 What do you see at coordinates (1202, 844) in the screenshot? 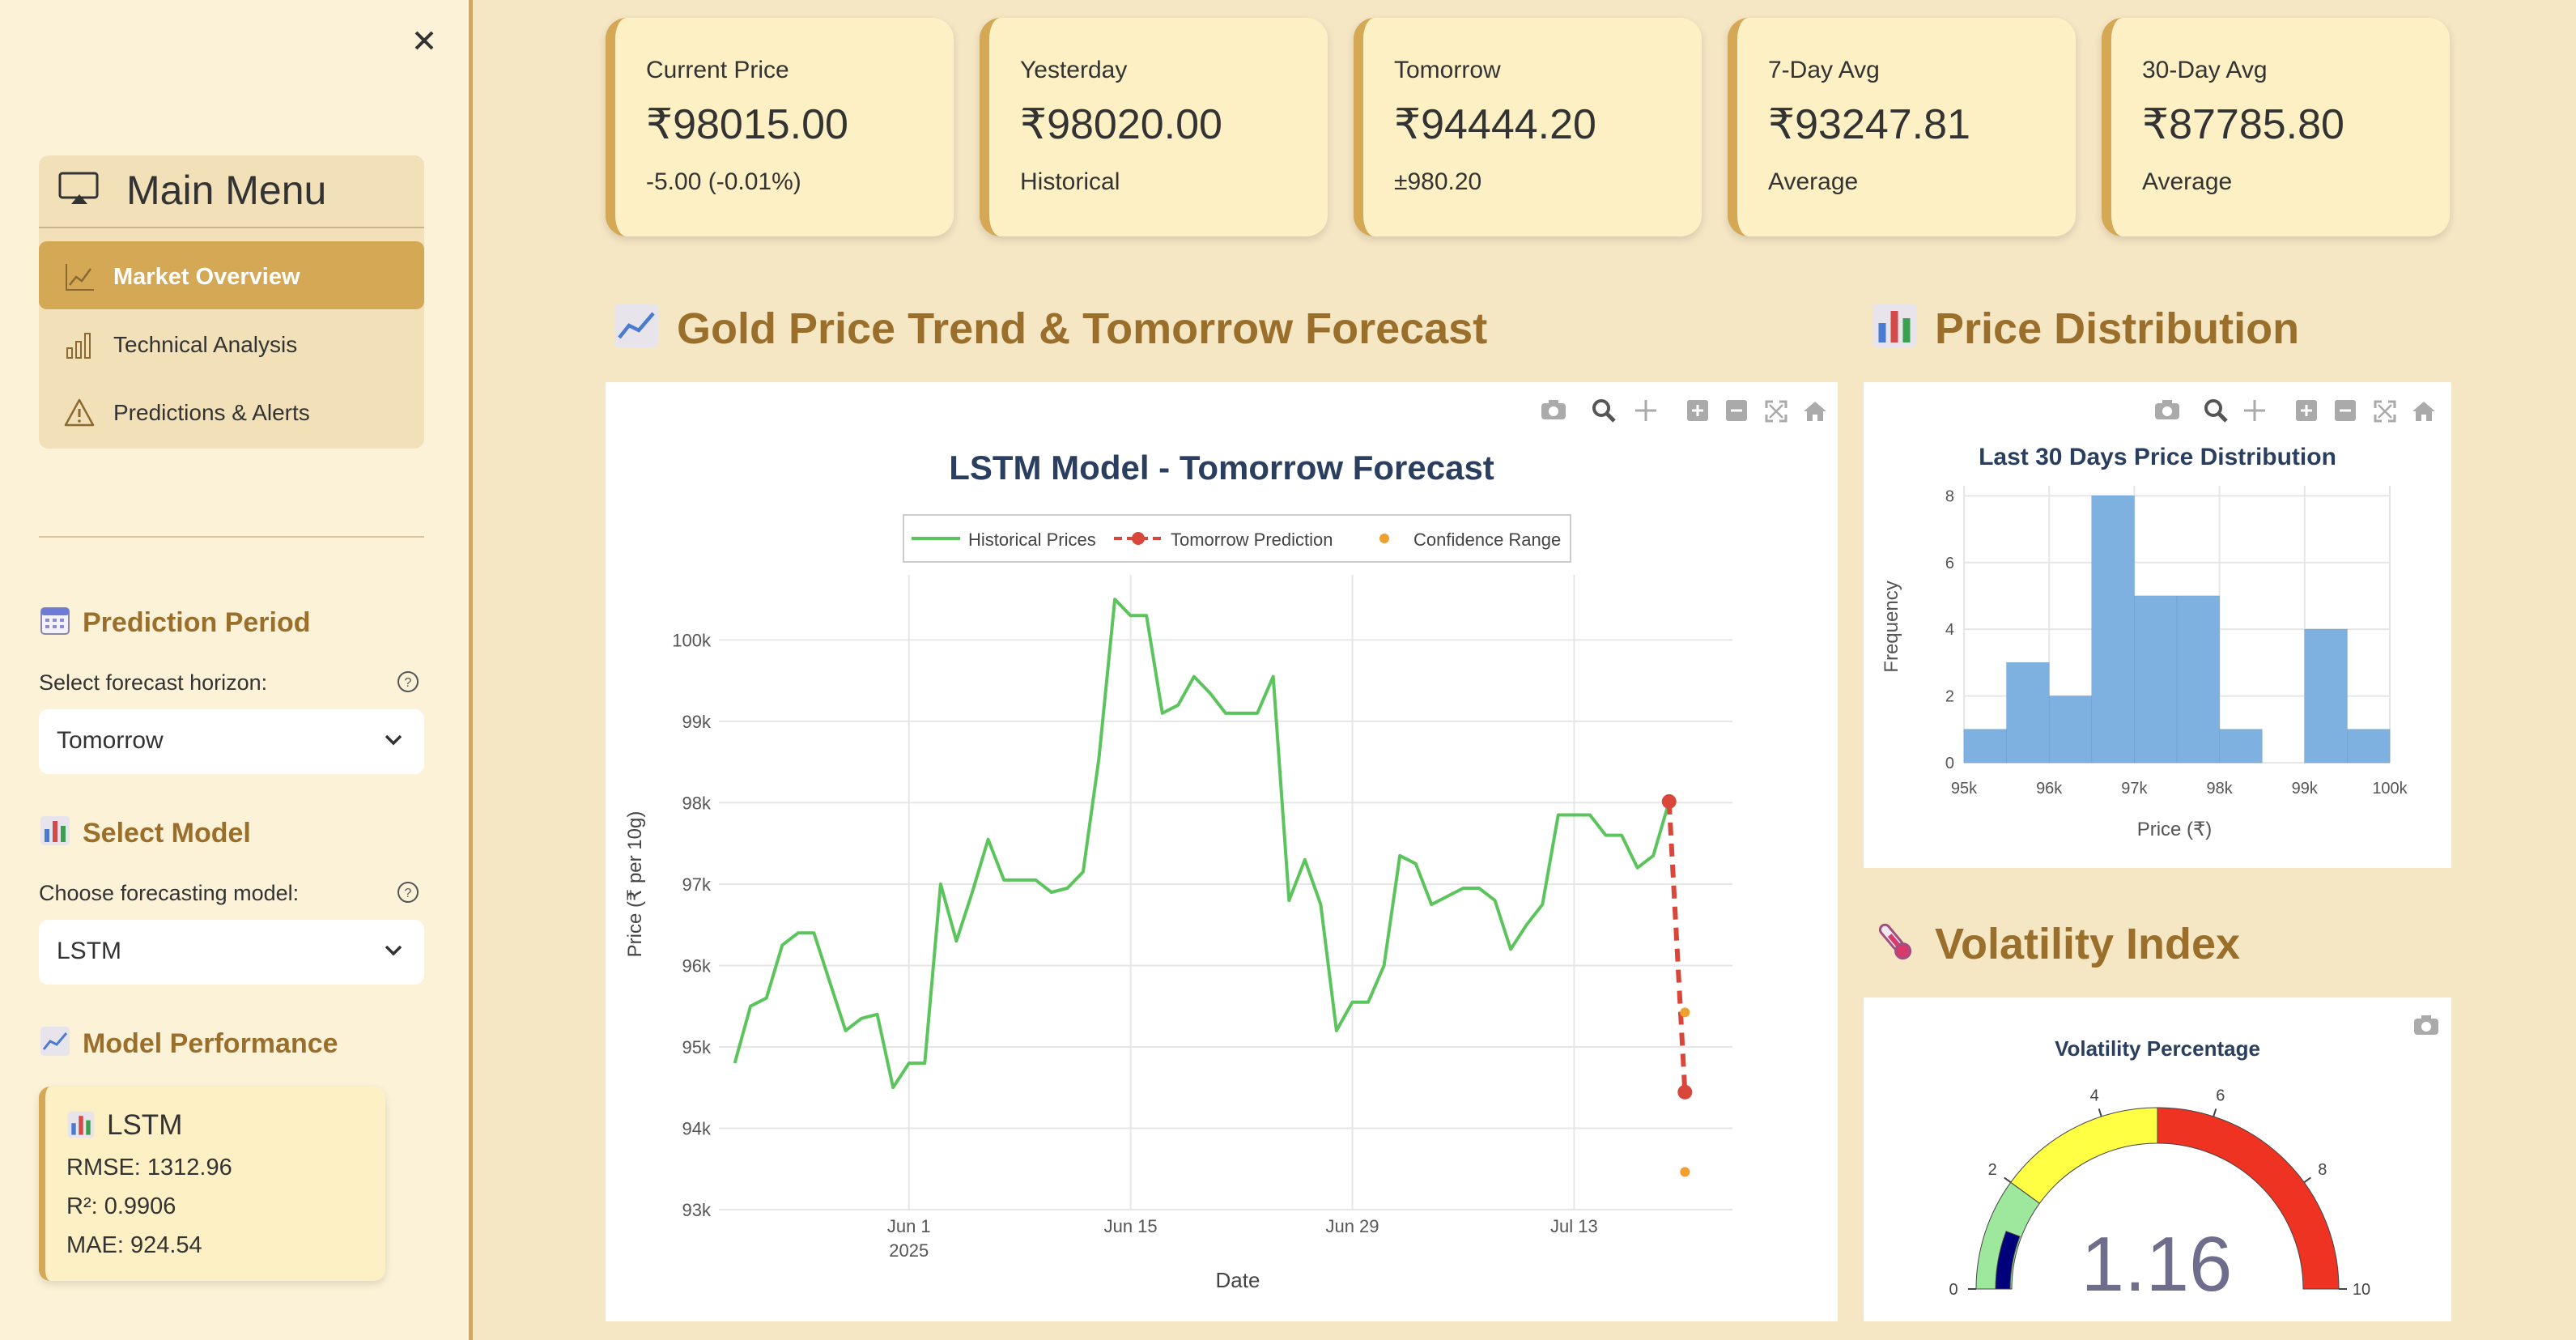
I see `historical-prices-line` at bounding box center [1202, 844].